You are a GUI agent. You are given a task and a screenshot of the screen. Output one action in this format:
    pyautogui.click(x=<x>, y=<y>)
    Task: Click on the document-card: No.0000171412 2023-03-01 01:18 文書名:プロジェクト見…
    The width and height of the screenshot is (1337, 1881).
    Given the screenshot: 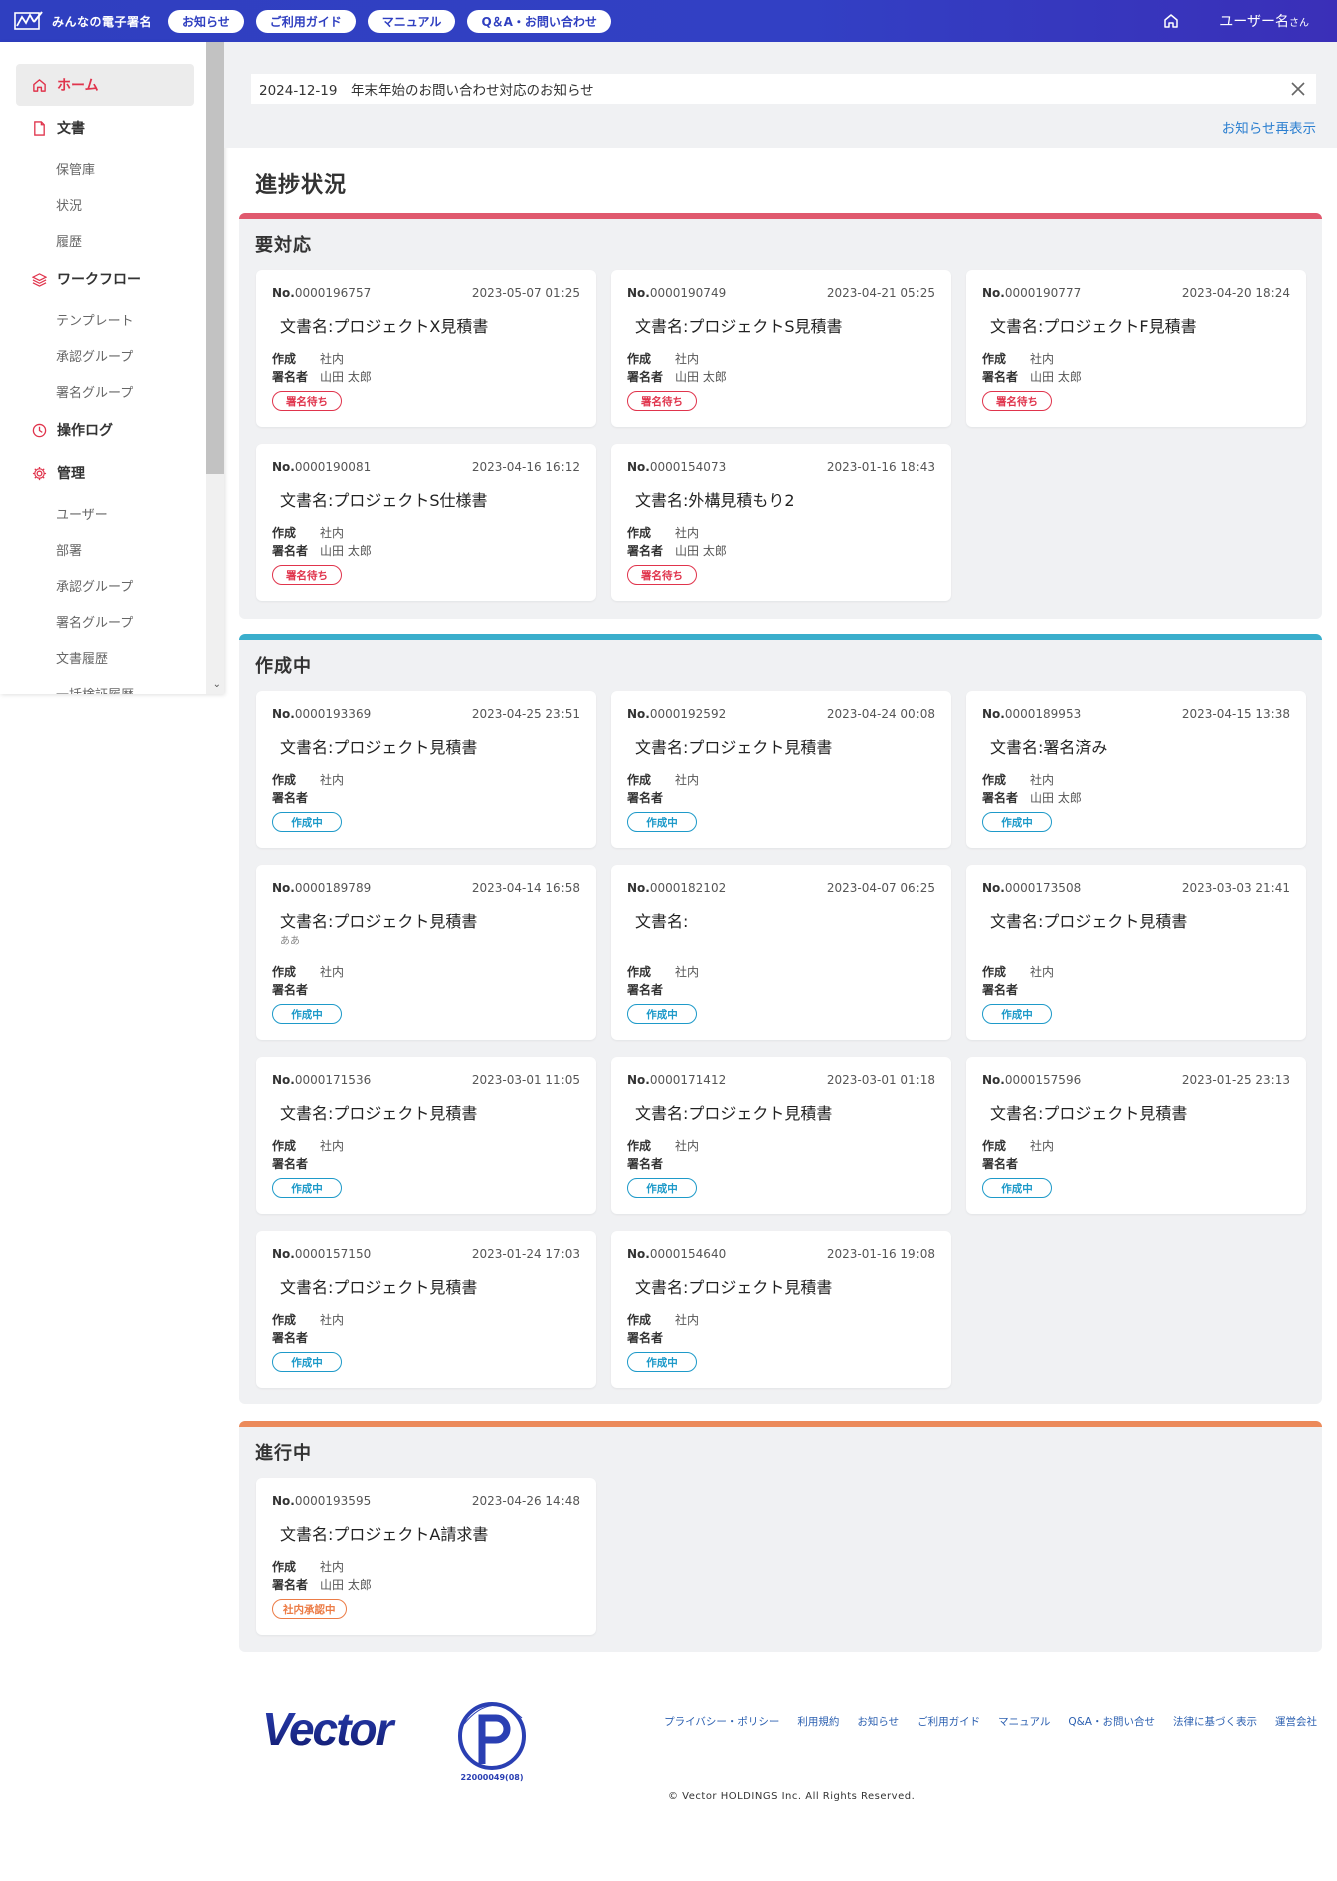 What is the action you would take?
    pyautogui.click(x=781, y=1135)
    